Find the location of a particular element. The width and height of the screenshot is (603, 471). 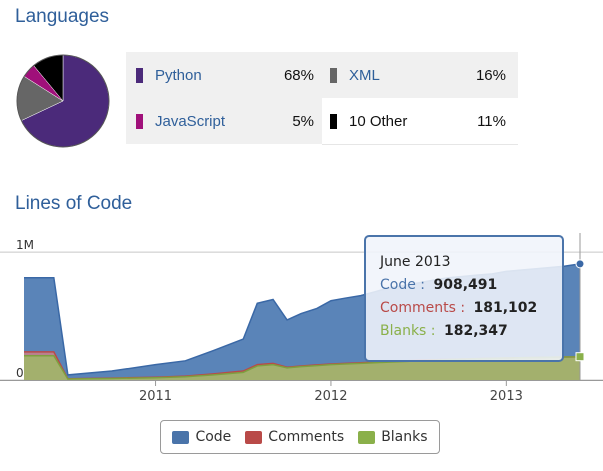

legend-item-code: Code is located at coordinates (201, 437).